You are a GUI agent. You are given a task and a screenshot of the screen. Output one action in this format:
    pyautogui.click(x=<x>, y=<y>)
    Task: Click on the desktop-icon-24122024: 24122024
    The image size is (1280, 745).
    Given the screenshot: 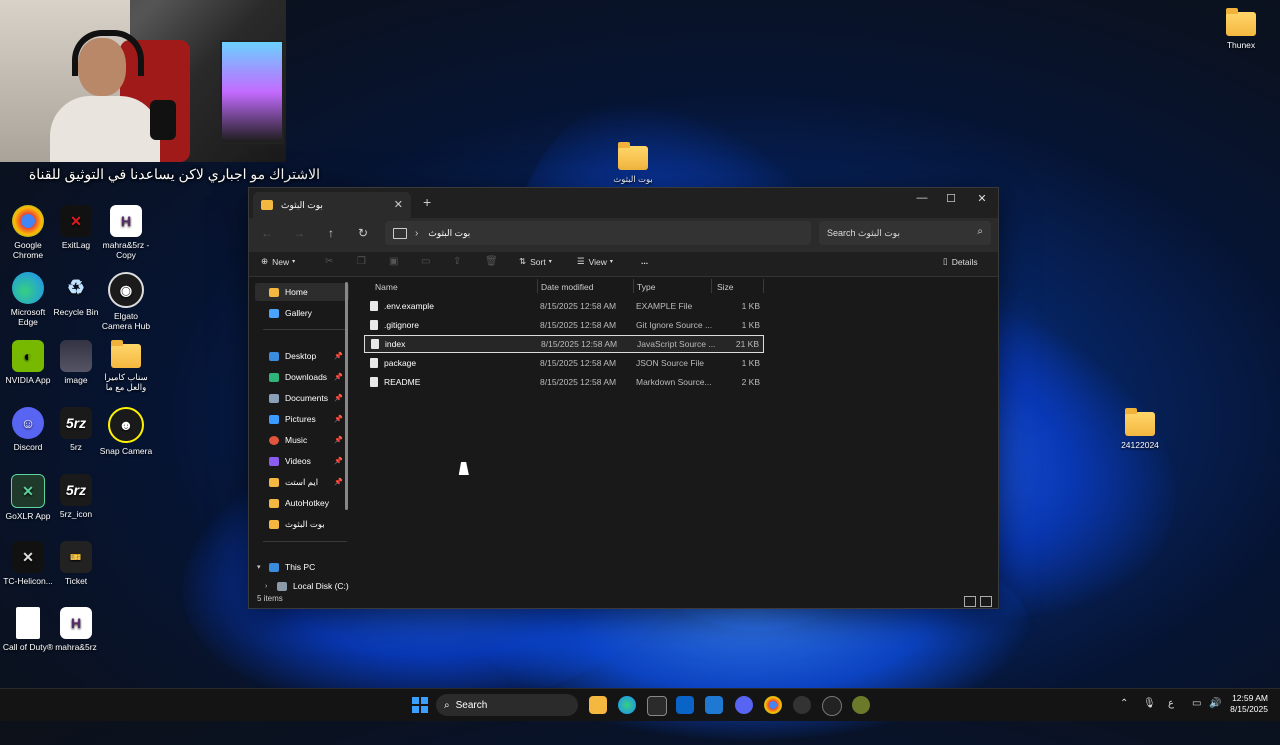 What is the action you would take?
    pyautogui.click(x=1140, y=429)
    